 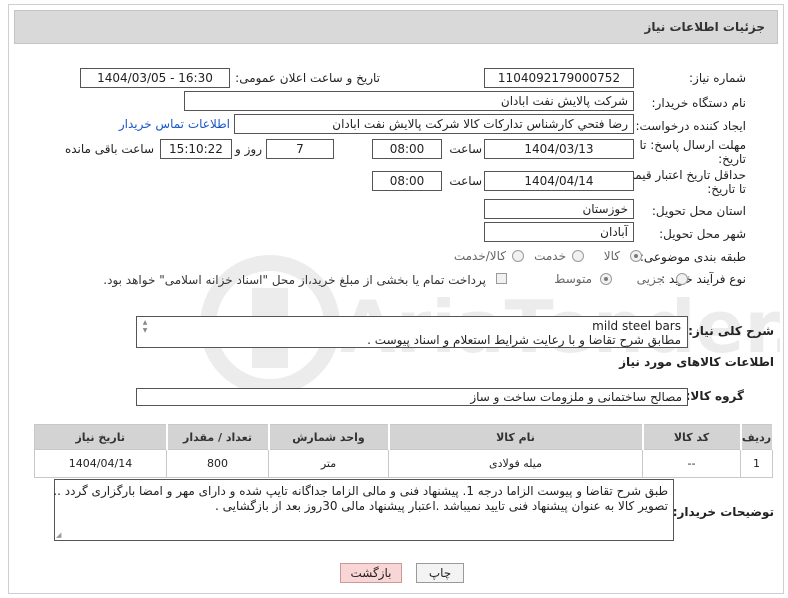 I want to click on col-quantity: تعداد / مقدار, so click(x=218, y=437).